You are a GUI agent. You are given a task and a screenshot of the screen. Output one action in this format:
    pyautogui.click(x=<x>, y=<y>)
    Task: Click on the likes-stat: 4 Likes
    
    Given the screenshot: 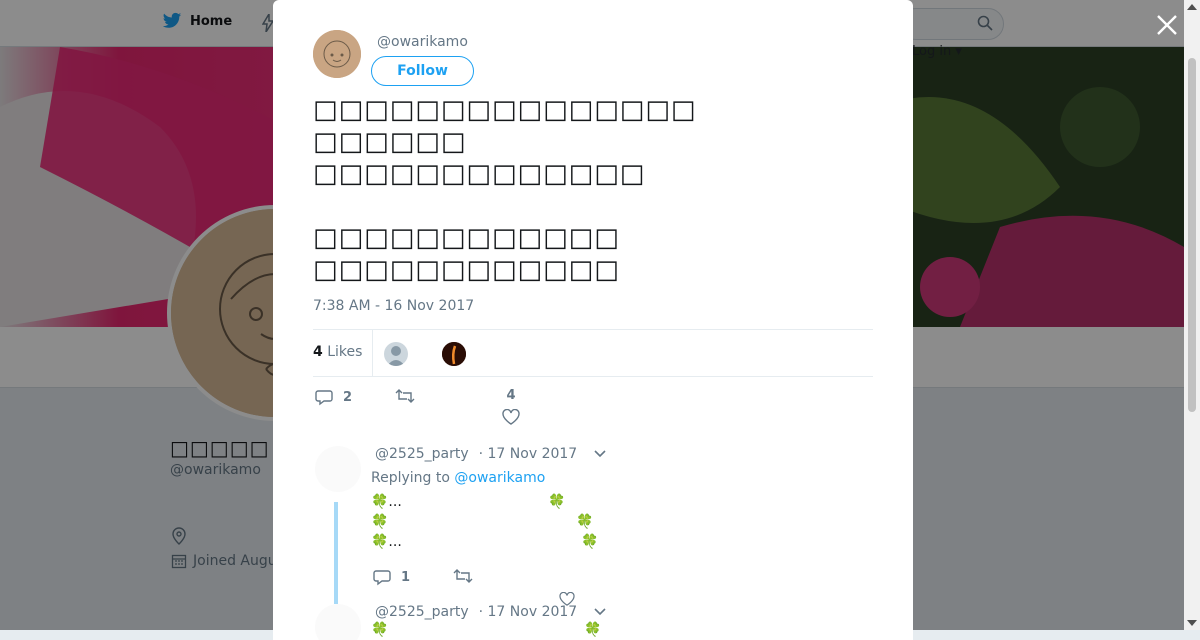 What is the action you would take?
    pyautogui.click(x=337, y=352)
    